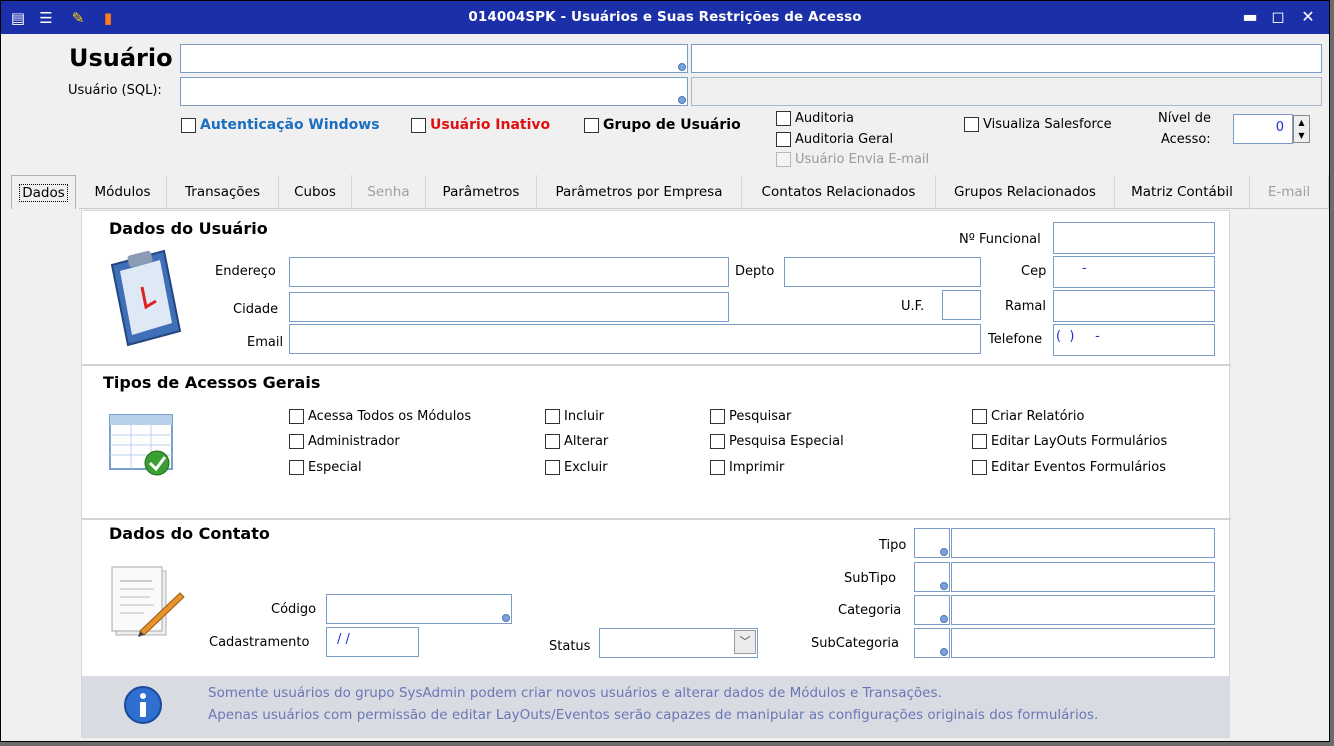 The width and height of the screenshot is (1334, 746). What do you see at coordinates (1006, 58) in the screenshot?
I see `usuario-name-input` at bounding box center [1006, 58].